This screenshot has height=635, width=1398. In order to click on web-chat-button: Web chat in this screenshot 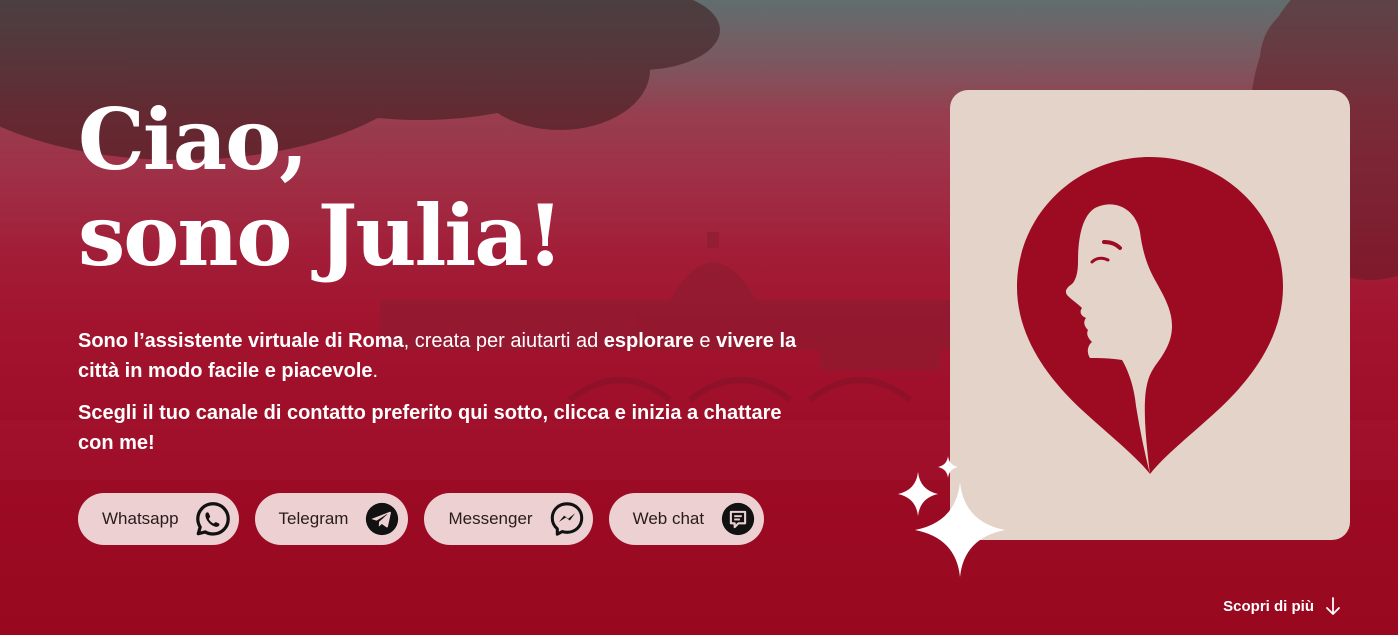, I will do `click(686, 519)`.